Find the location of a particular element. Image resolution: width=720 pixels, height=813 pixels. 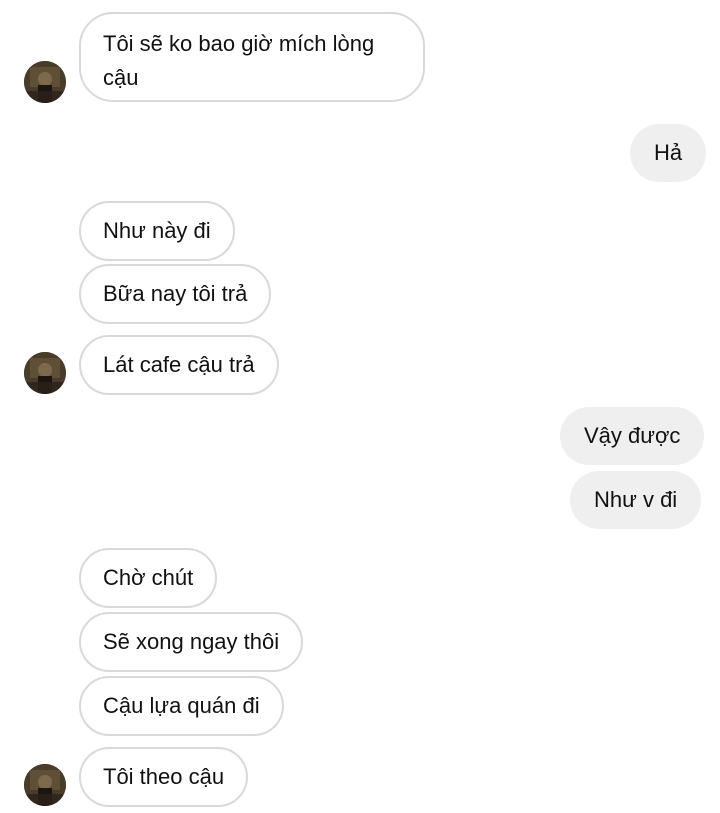

message-text: Như v đi is located at coordinates (636, 499).